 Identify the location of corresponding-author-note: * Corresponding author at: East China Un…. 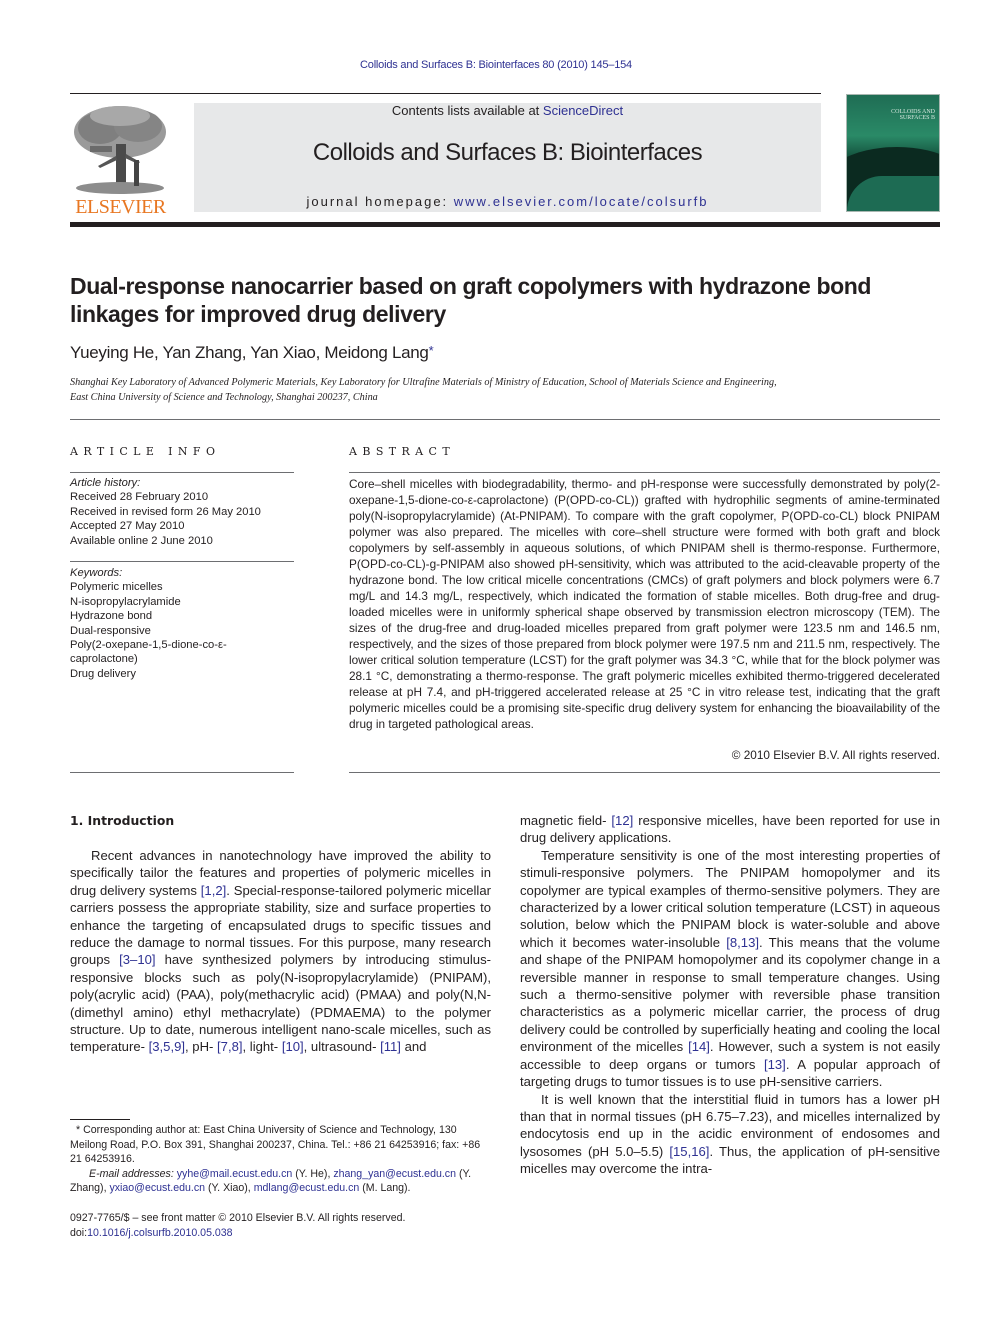
(280, 1145).